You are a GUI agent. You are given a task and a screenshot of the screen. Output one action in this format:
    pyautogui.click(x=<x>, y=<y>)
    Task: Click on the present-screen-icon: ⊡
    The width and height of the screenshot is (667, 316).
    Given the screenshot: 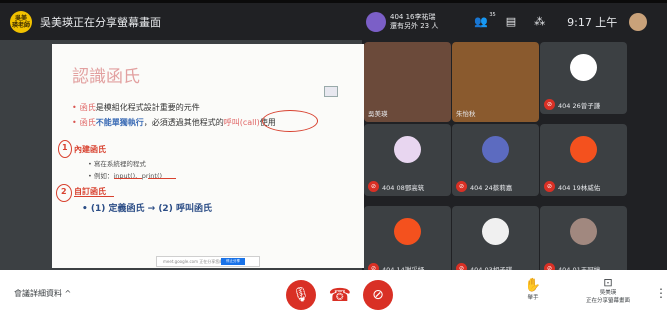 What is the action you would take?
    pyautogui.click(x=608, y=282)
    